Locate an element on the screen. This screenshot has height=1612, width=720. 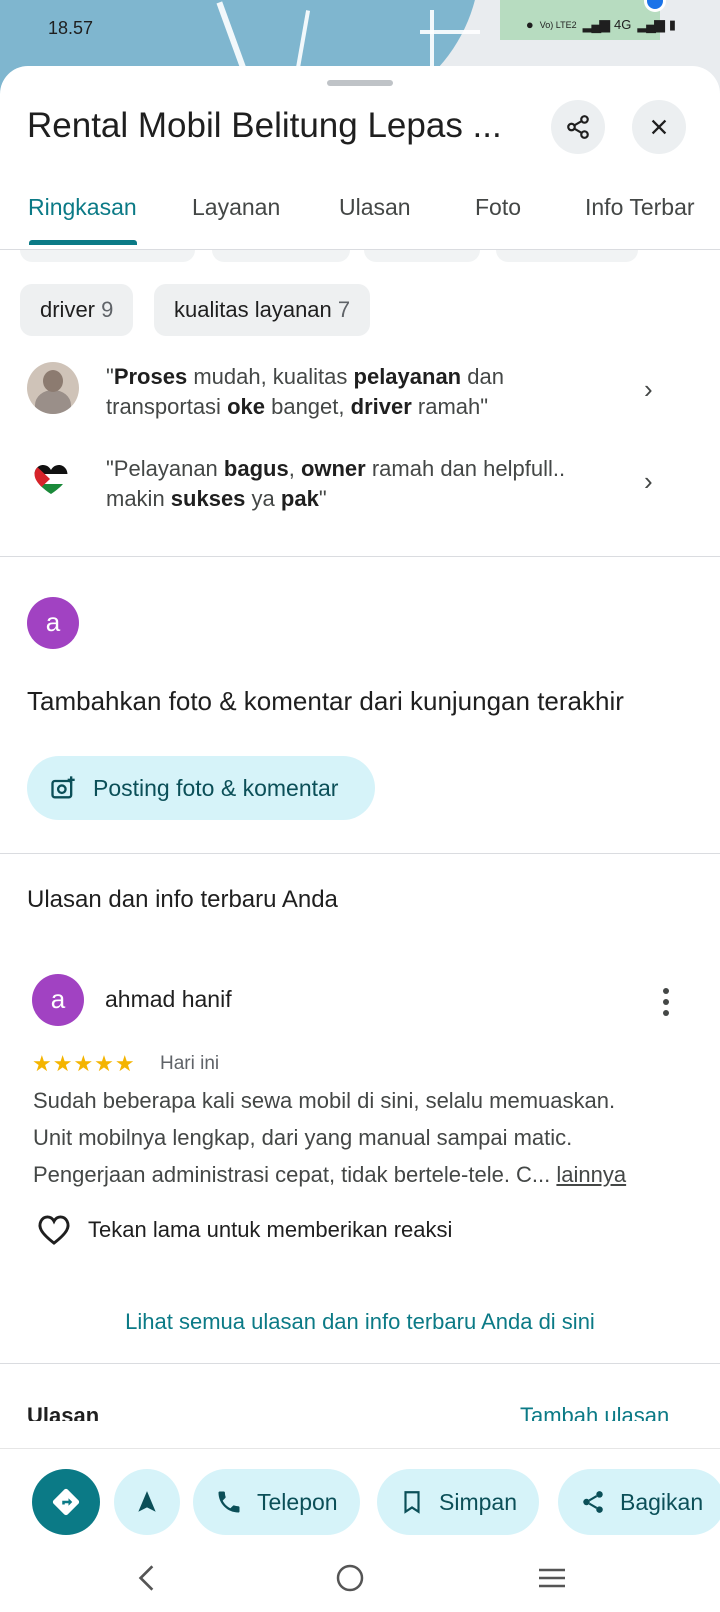
chip-label: driver is located at coordinates (68, 309).